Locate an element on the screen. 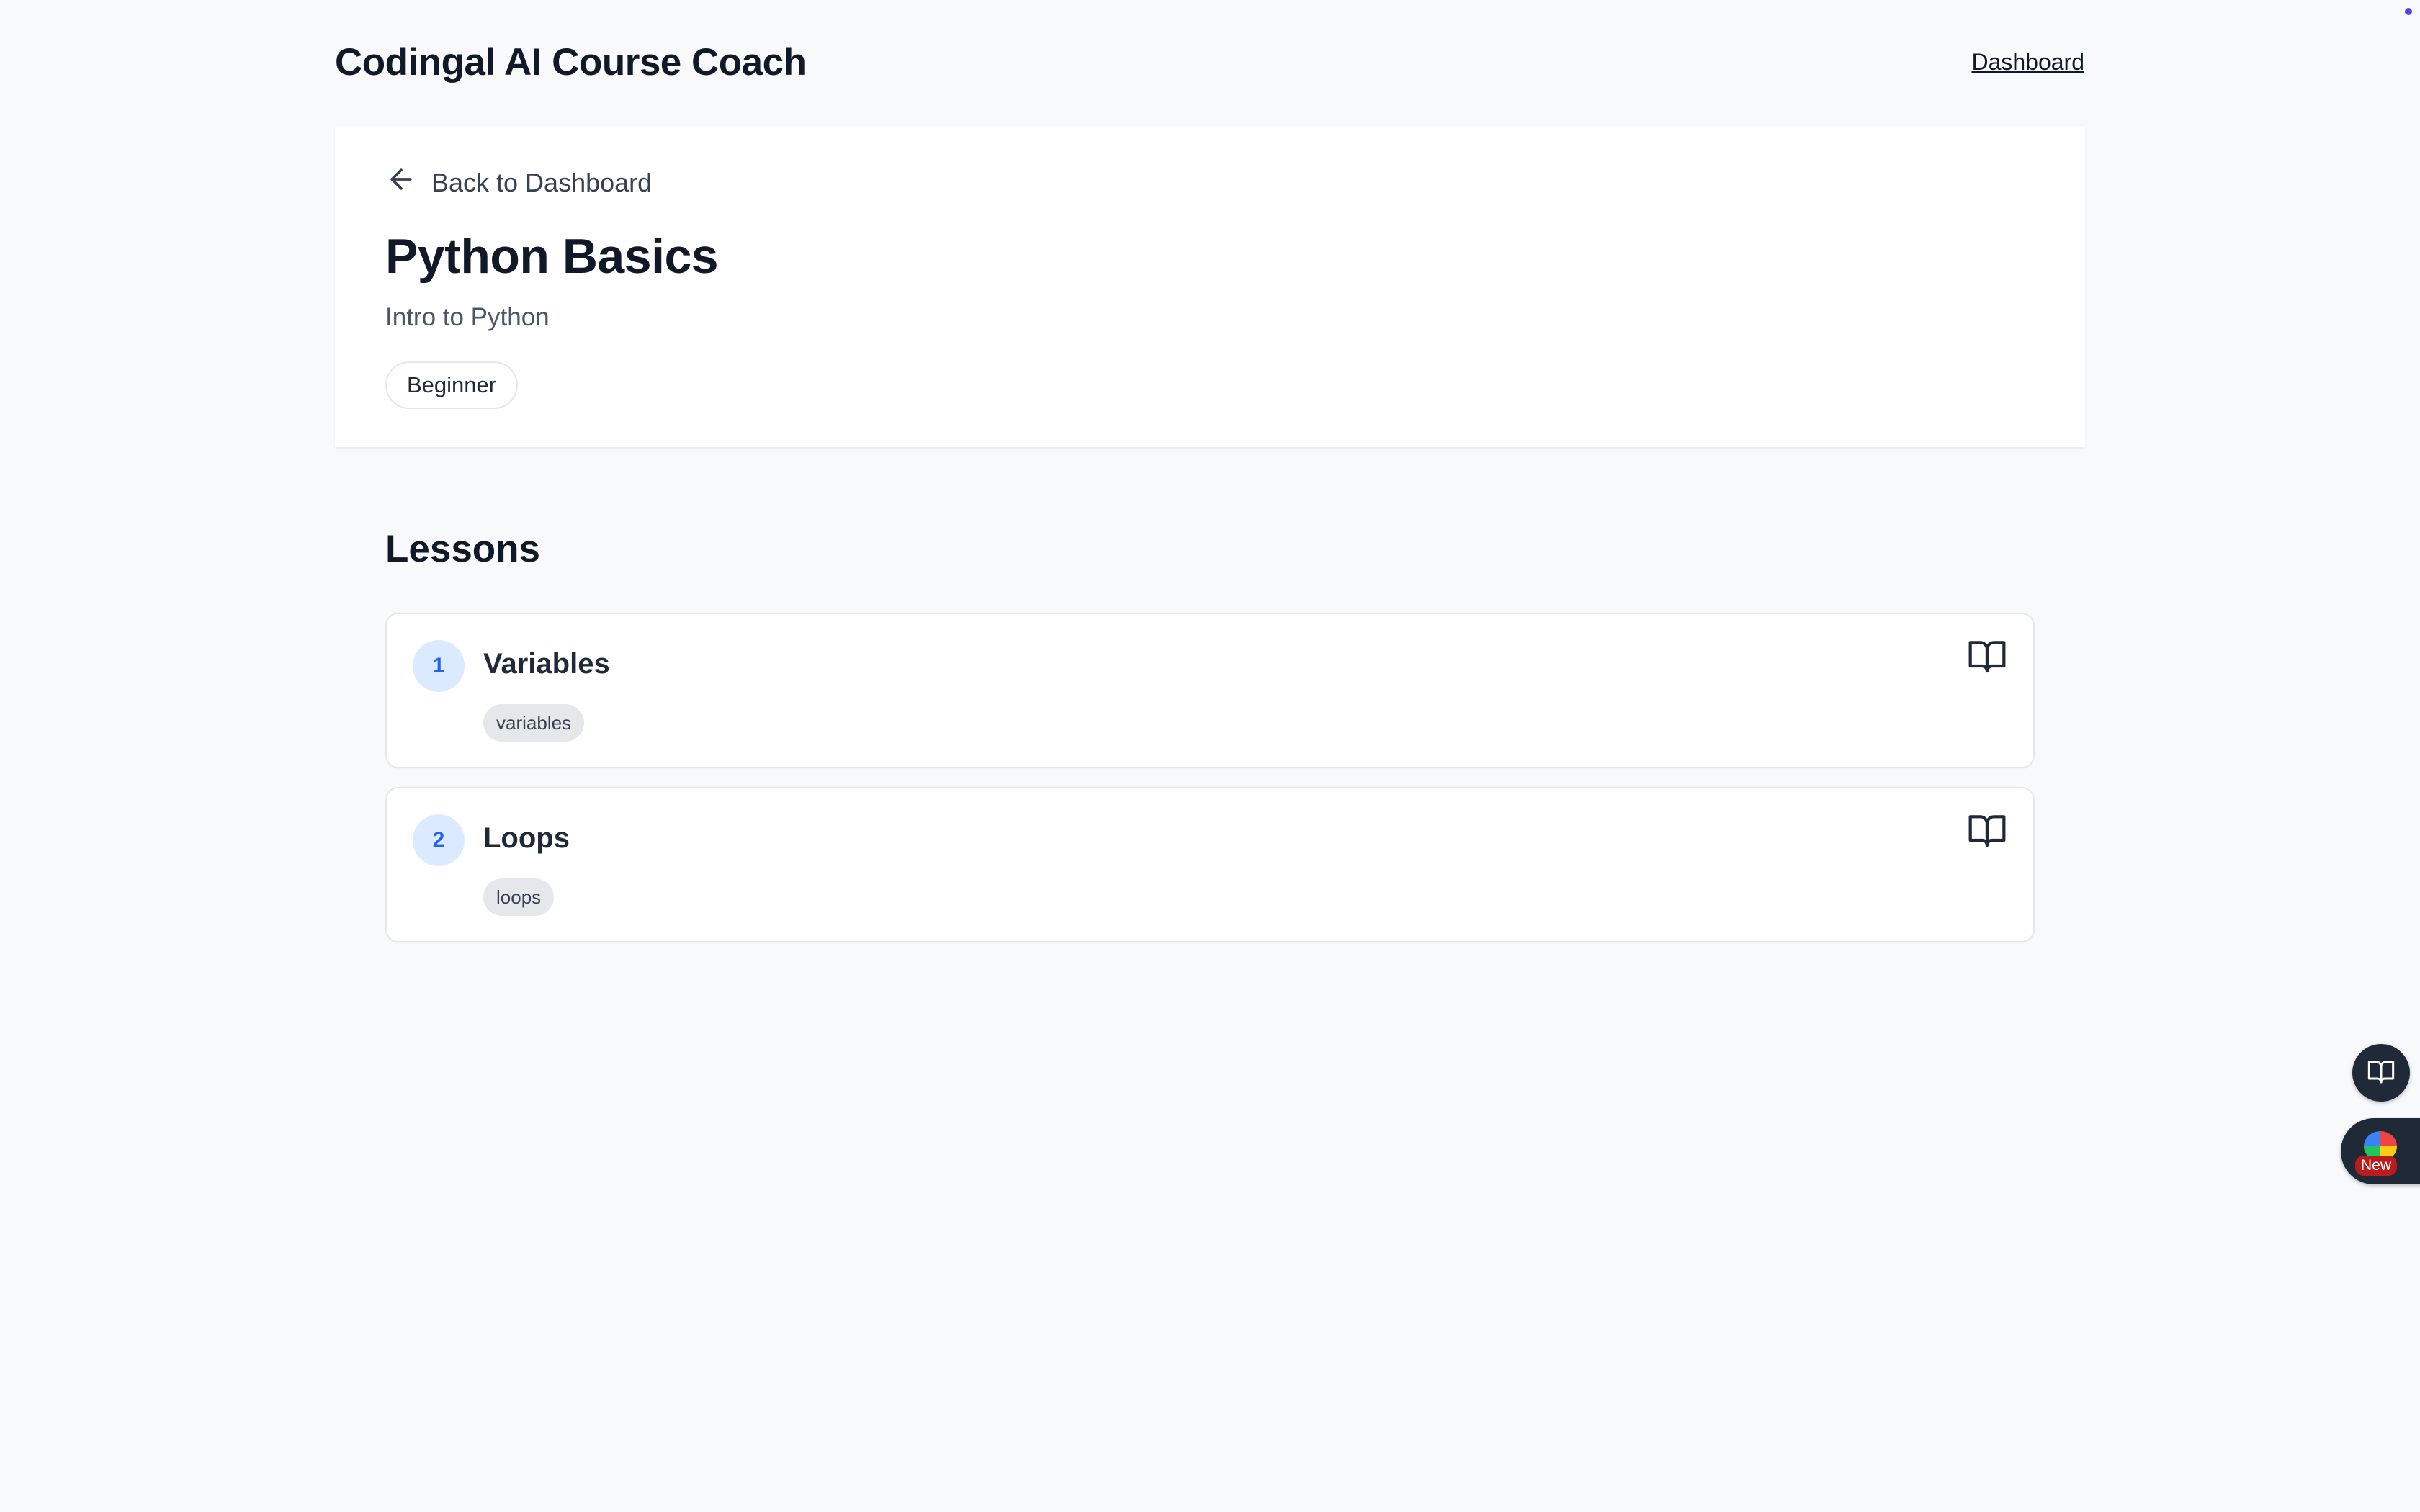 The image size is (2420, 1512). lesson-number-badge: 1 is located at coordinates (439, 666).